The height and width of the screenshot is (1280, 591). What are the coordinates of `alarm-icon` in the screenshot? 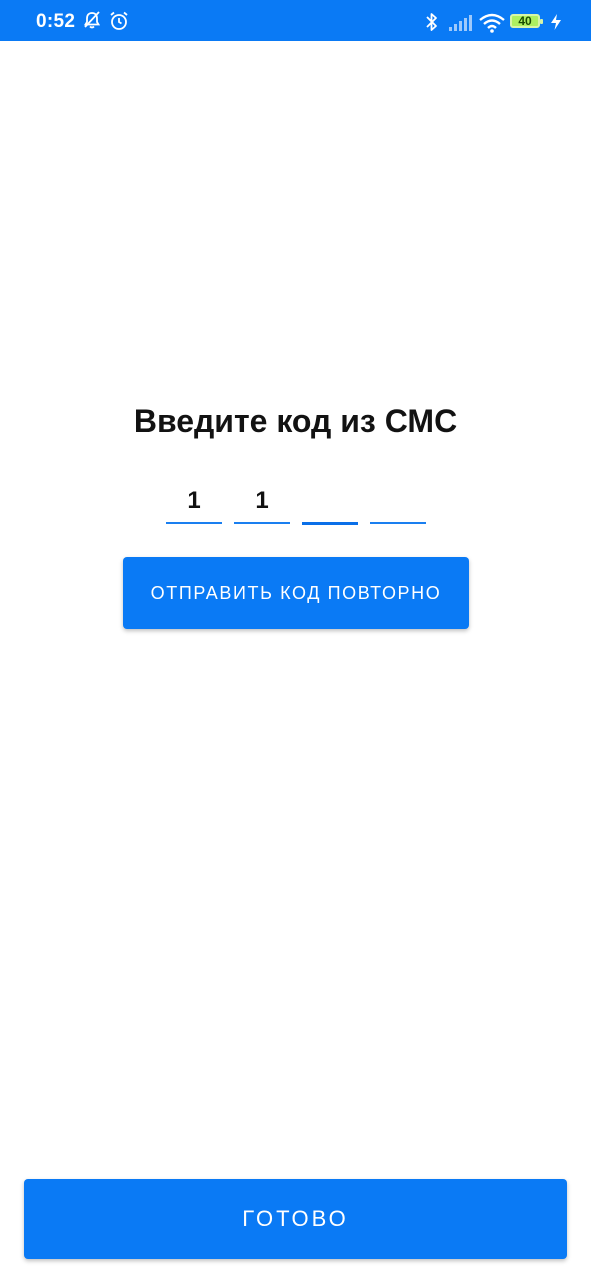 It's located at (119, 23).